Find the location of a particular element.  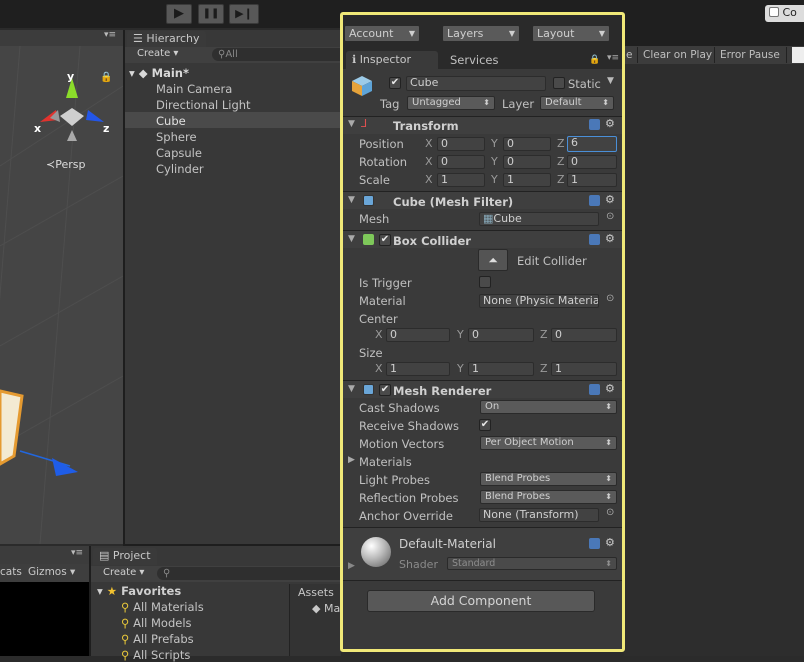

play-button: ▶ is located at coordinates (179, 14).